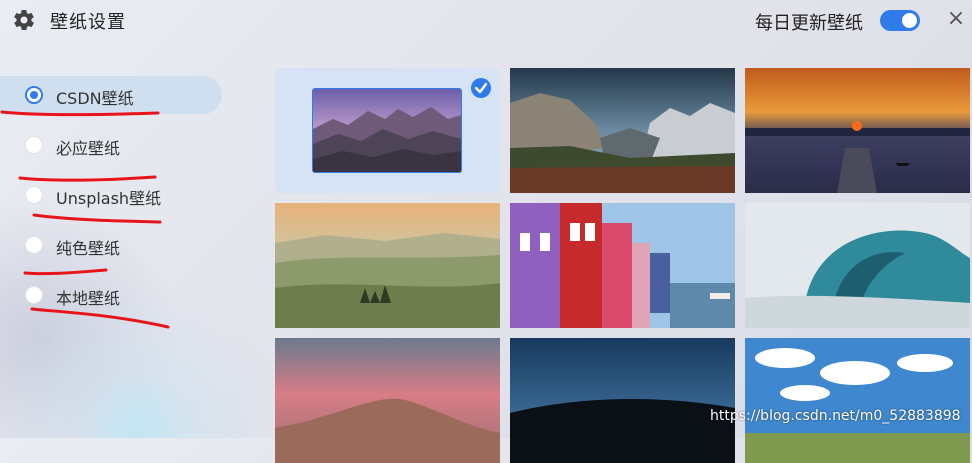  Describe the element at coordinates (88, 248) in the screenshot. I see `source-option-label: 纯色壁纸` at that location.